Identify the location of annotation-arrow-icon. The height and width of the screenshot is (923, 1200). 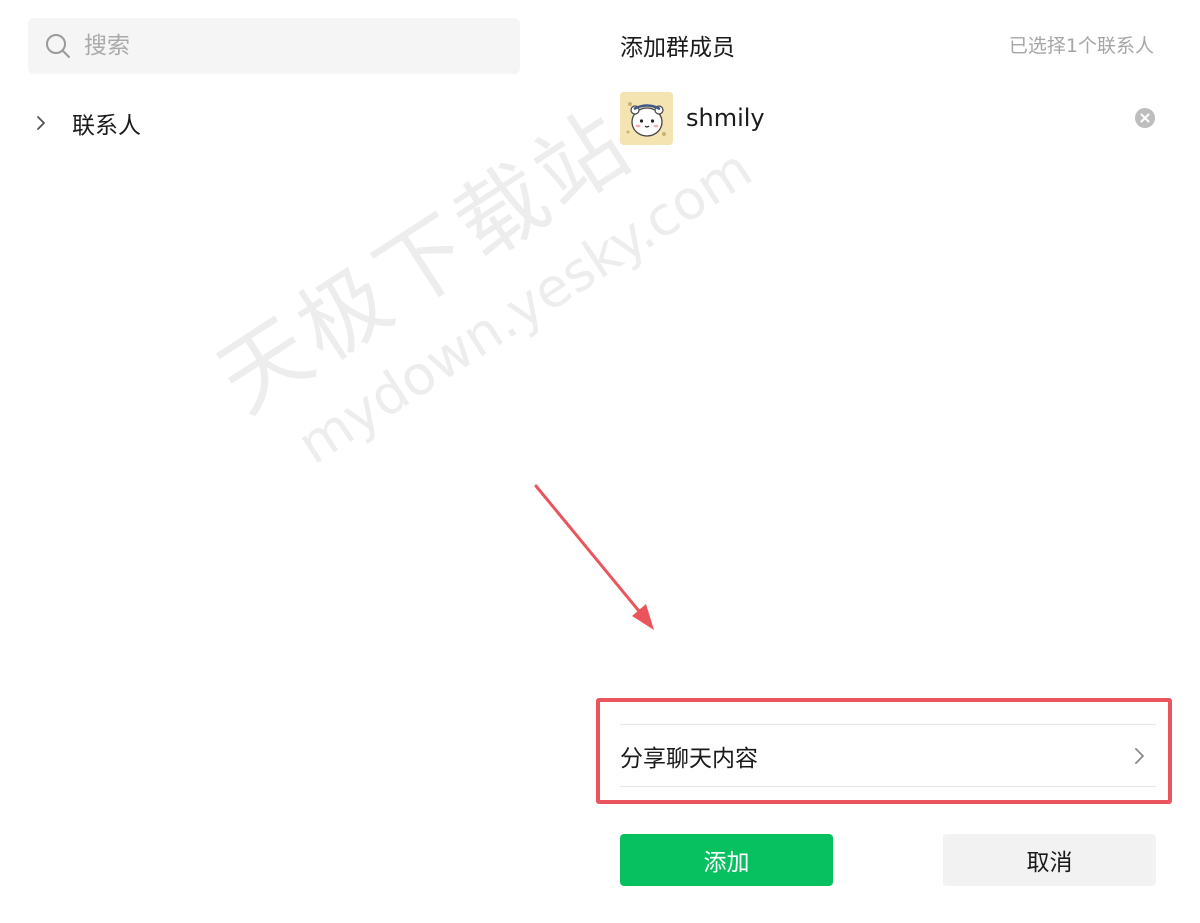
(594, 557).